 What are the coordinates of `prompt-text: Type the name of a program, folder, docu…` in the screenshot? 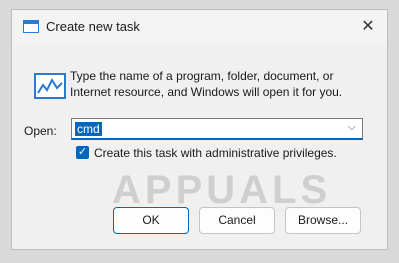 It's located at (206, 84).